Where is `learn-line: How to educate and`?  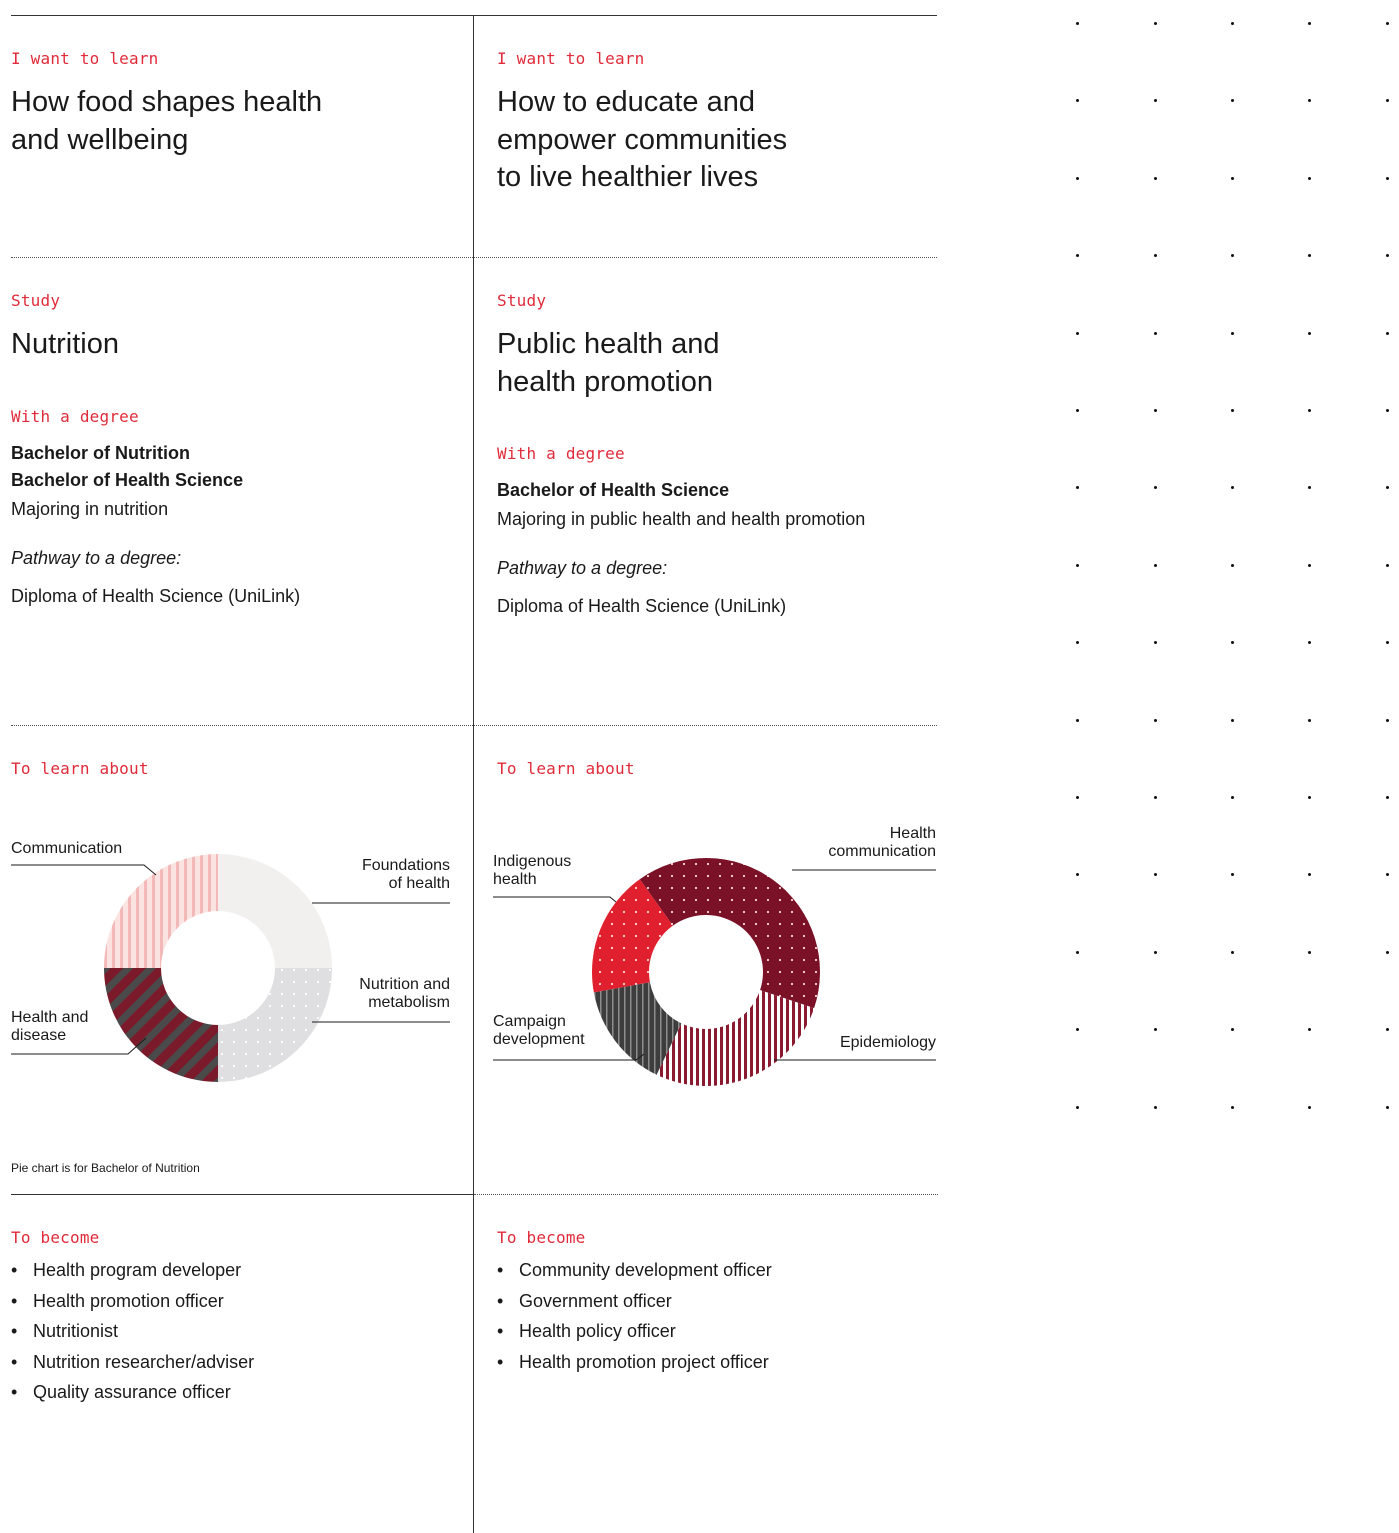 learn-line: How to educate and is located at coordinates (626, 102).